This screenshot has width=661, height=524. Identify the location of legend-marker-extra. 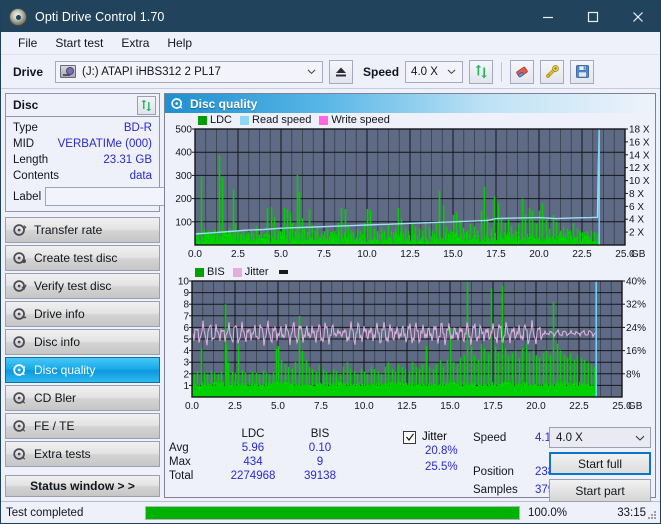
(283, 272).